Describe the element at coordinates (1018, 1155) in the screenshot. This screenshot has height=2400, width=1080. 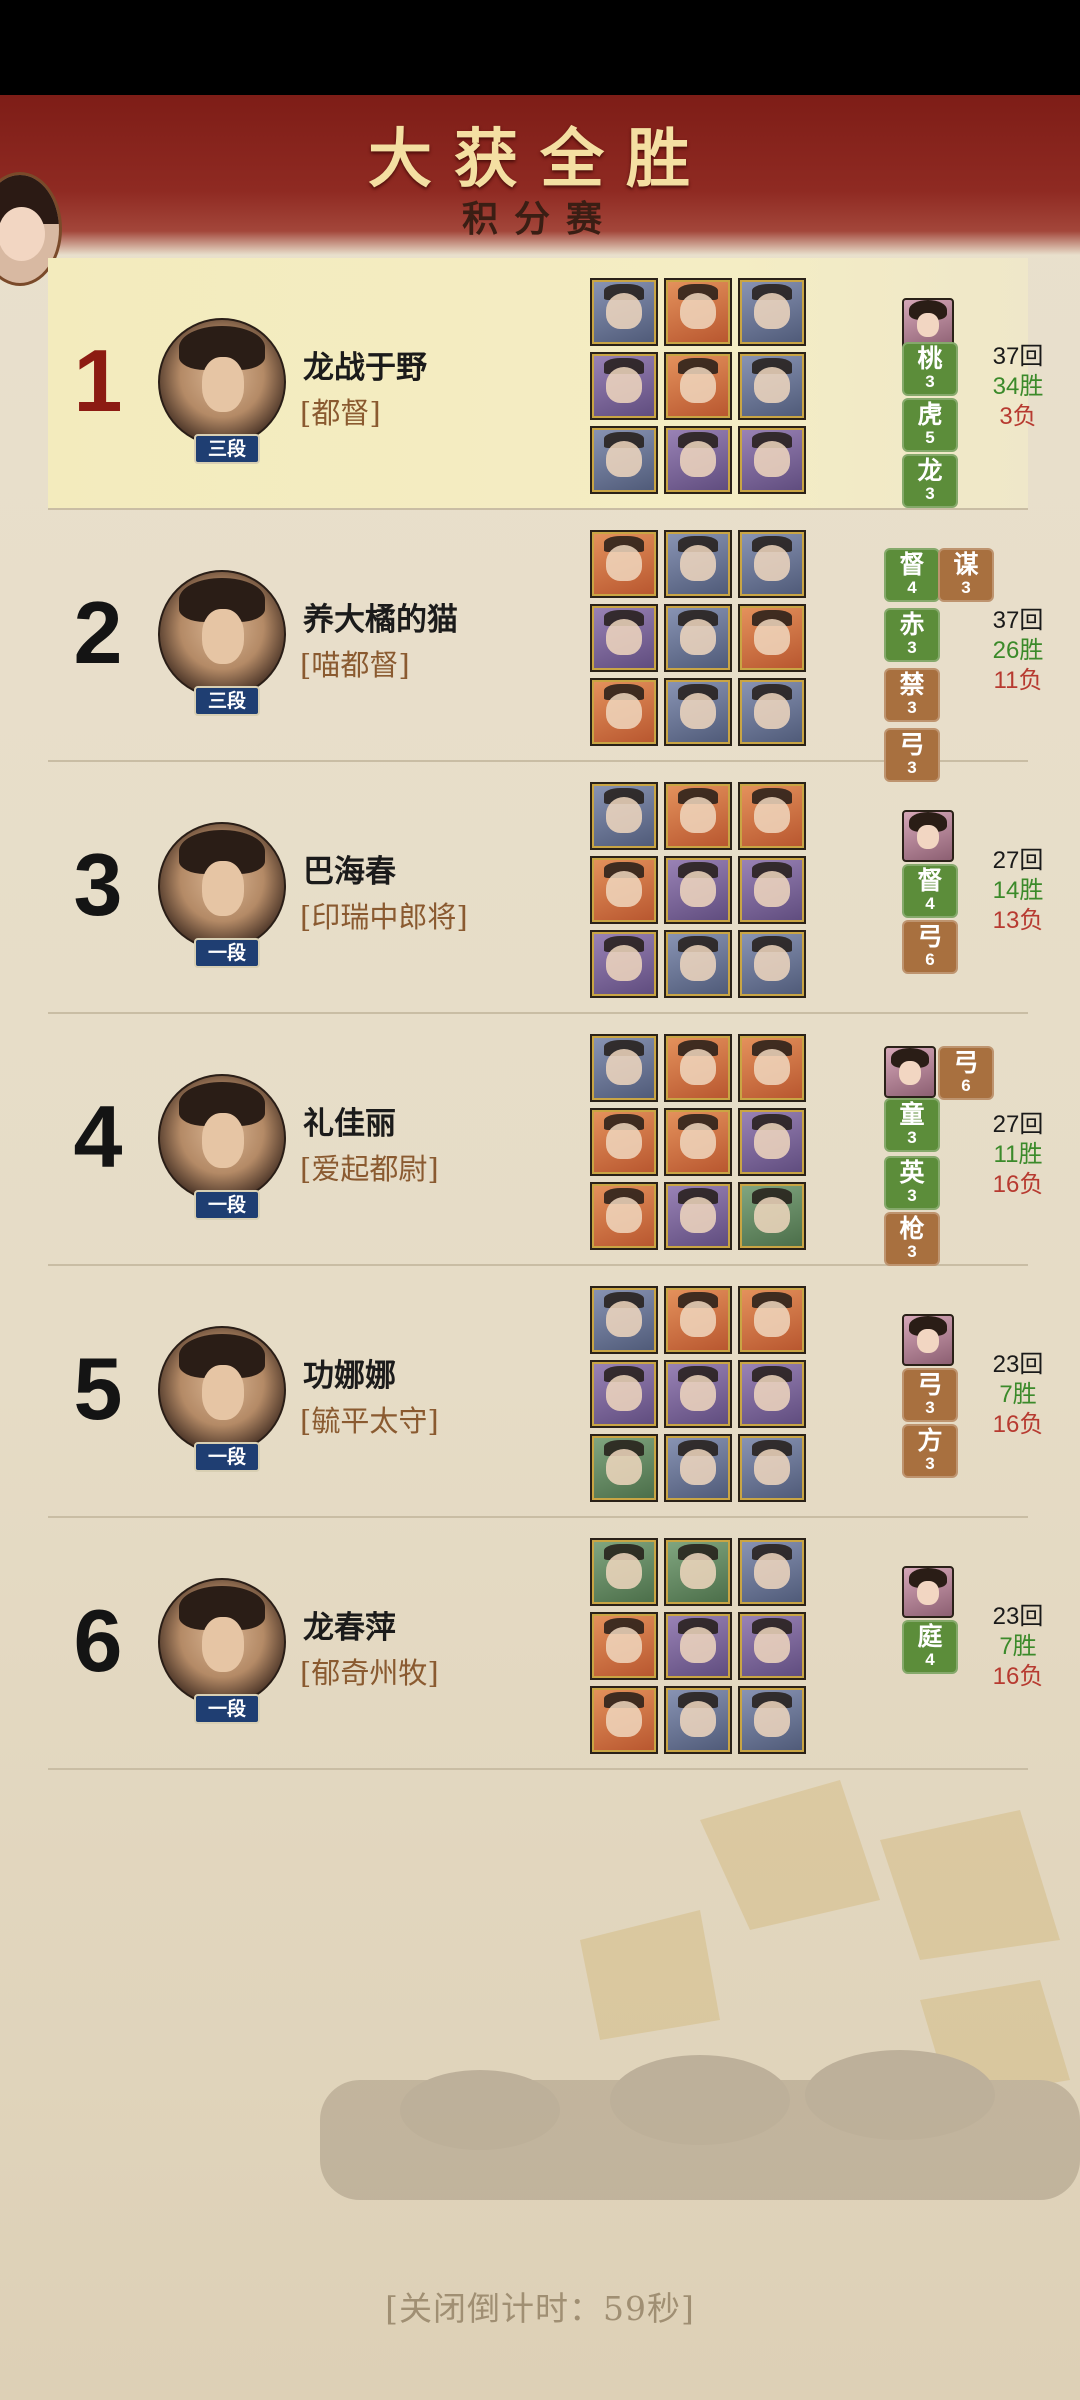
I see `record-stats: 27回 11胜 16负` at that location.